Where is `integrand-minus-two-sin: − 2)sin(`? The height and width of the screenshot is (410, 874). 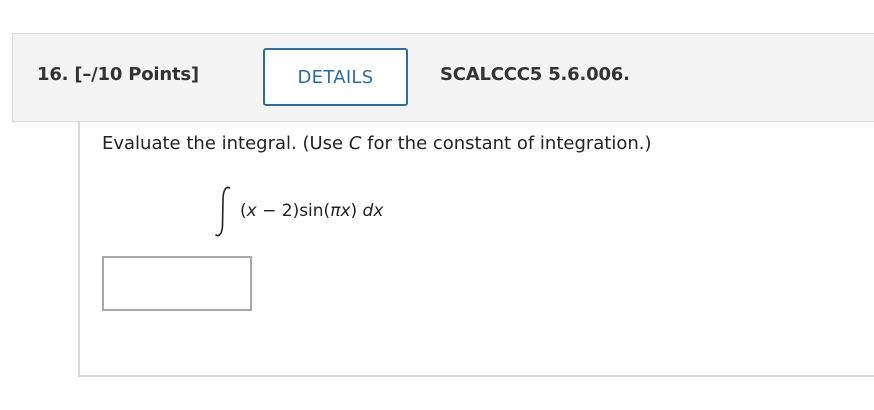
integrand-minus-two-sin: − 2)sin( is located at coordinates (293, 211).